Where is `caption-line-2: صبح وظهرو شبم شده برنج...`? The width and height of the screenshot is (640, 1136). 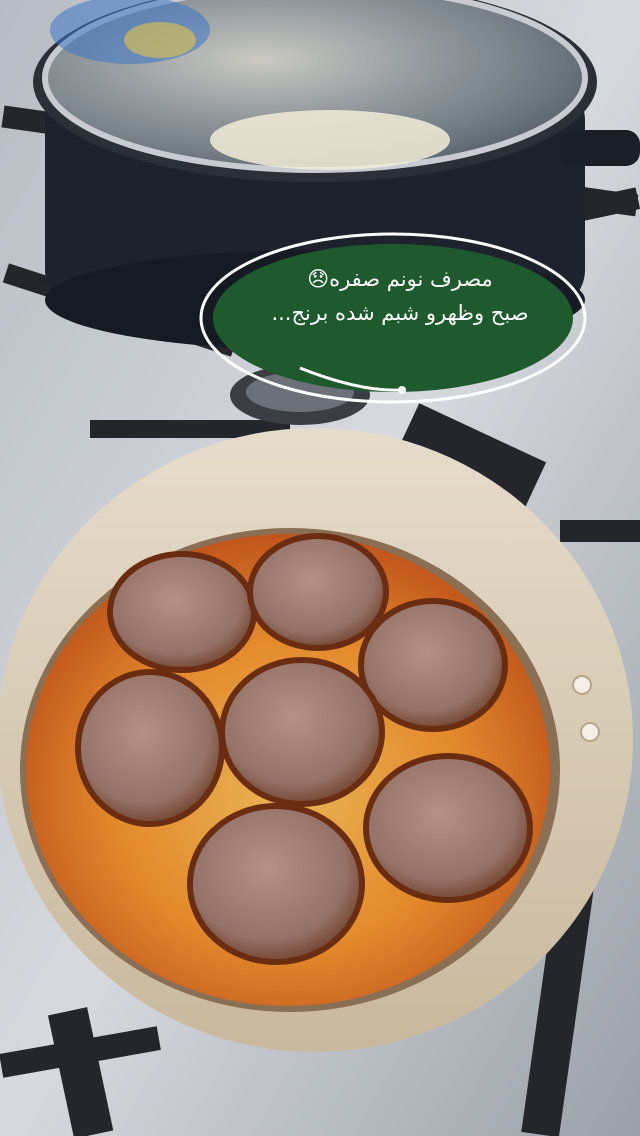
caption-line-2: صبح وظهرو شبم شده برنج... is located at coordinates (400, 313).